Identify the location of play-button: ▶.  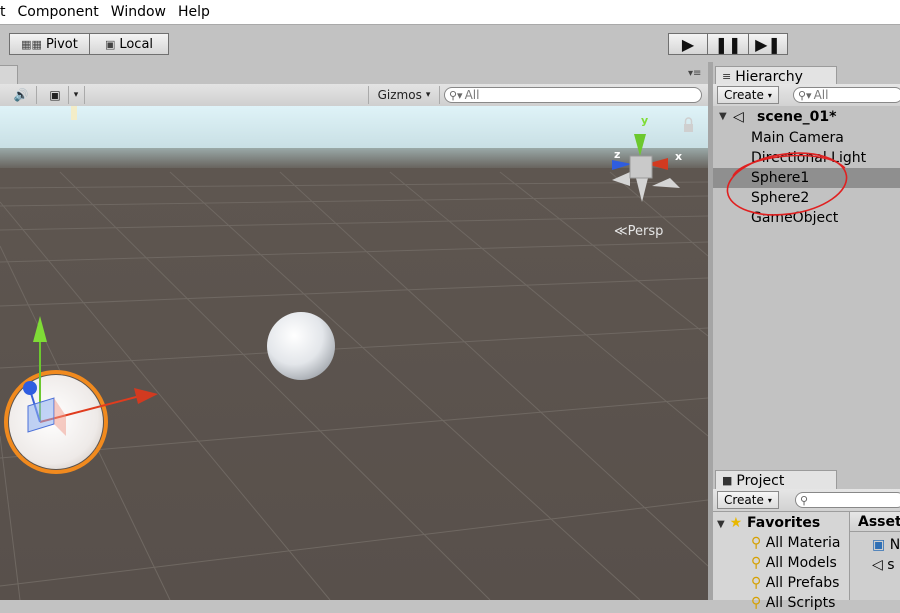
(688, 44).